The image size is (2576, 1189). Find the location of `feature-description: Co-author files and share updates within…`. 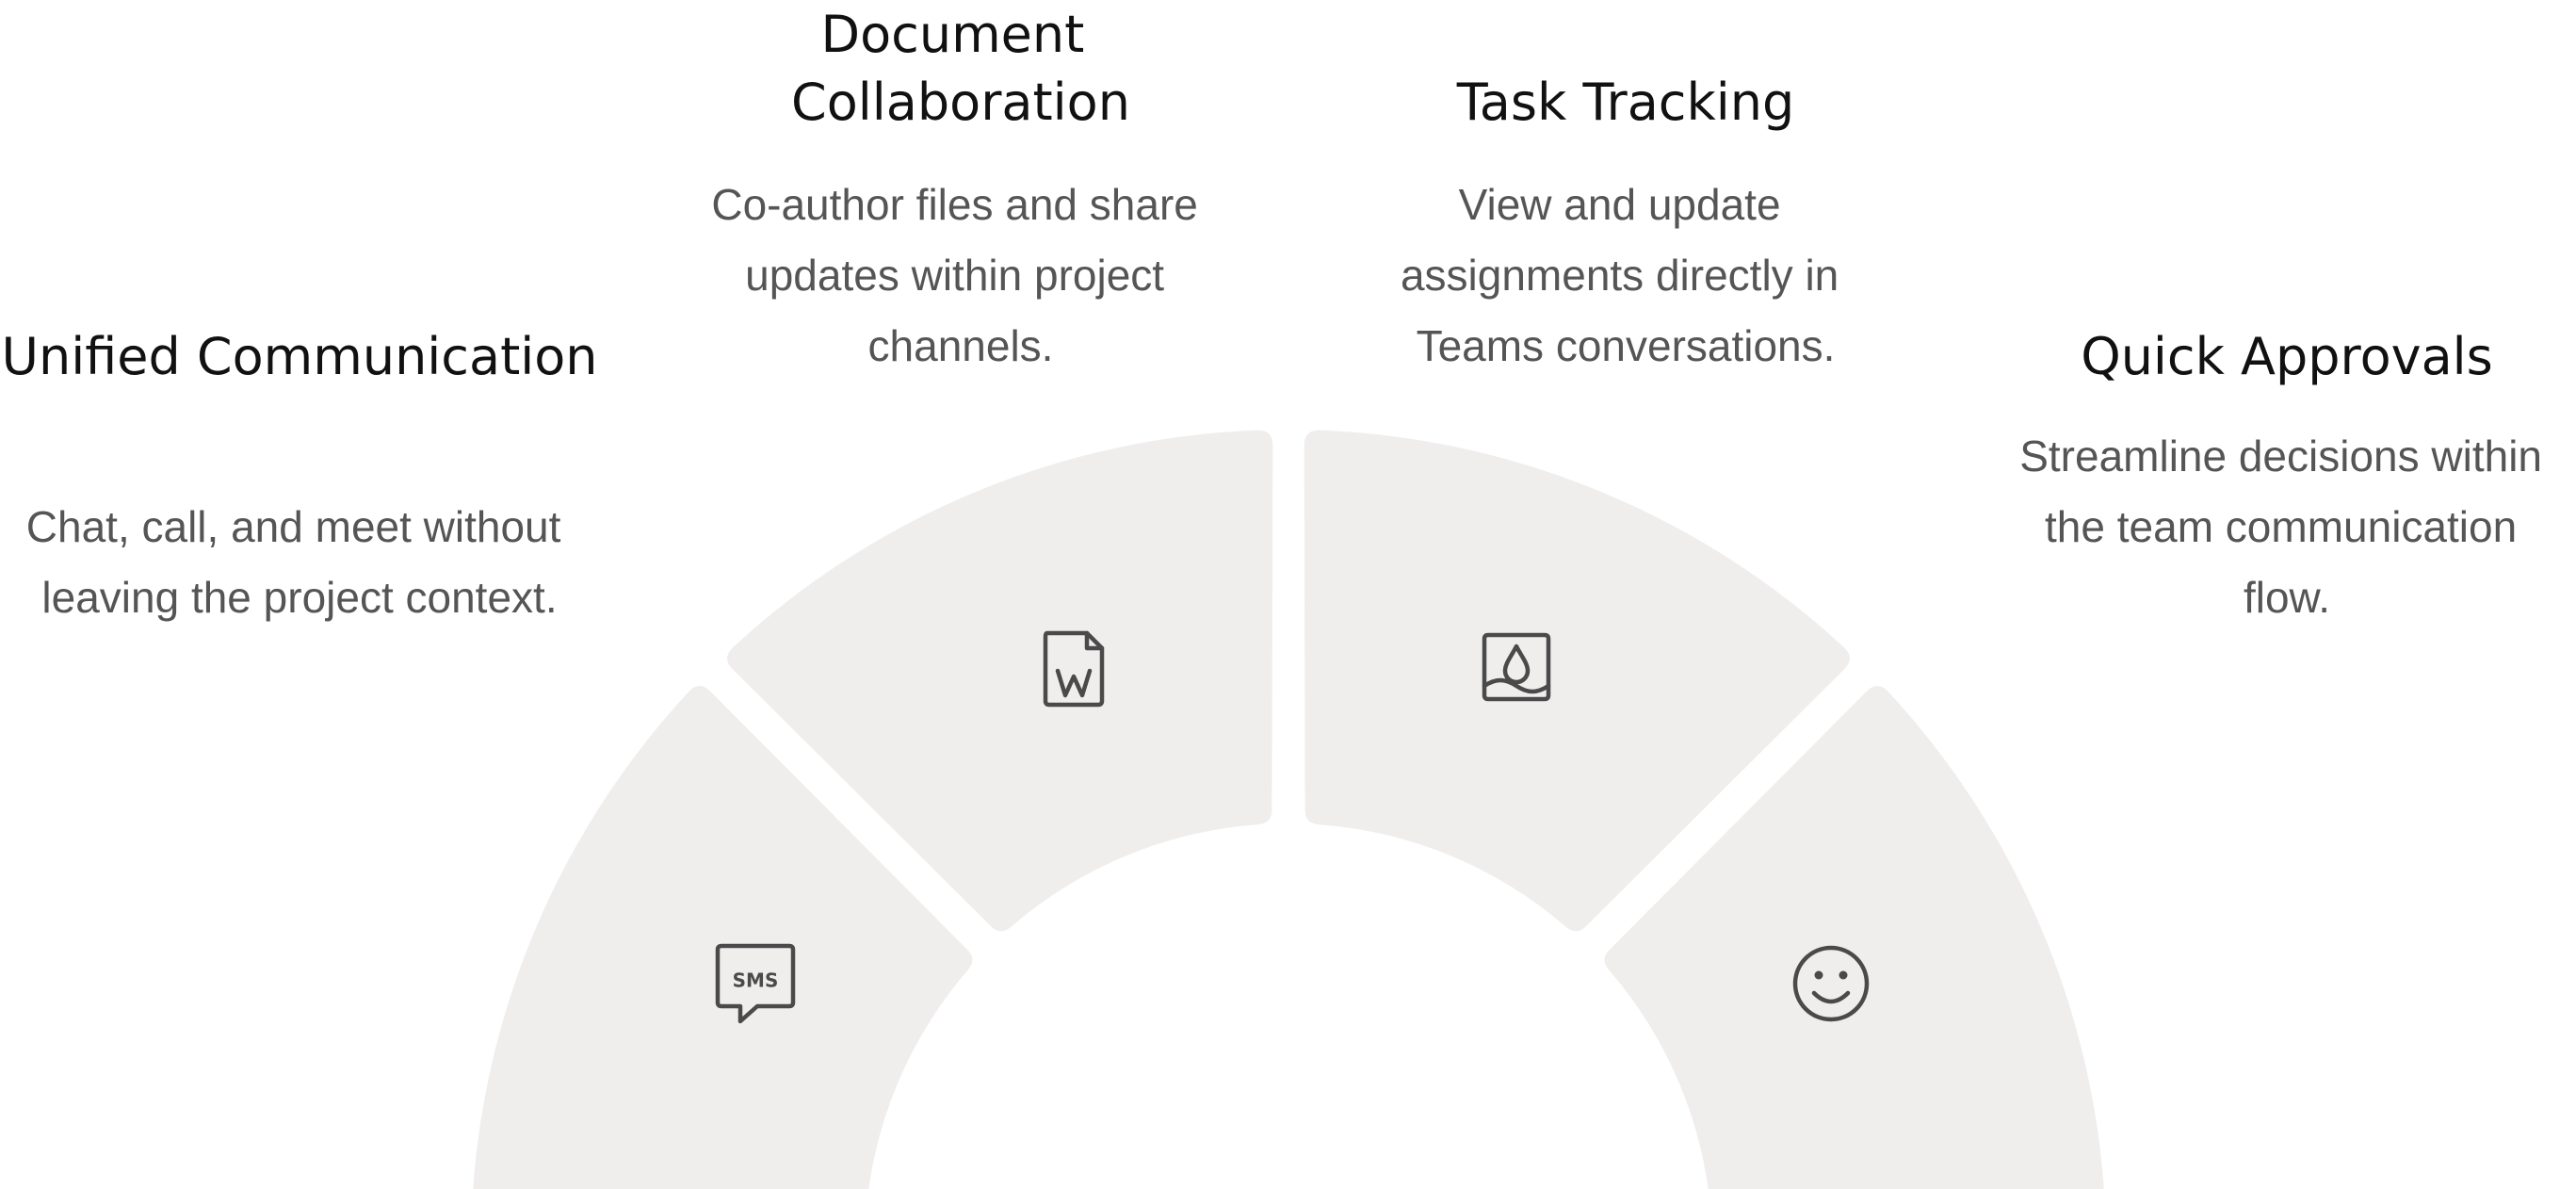

feature-description: Co-author files and share updates within… is located at coordinates (960, 275).